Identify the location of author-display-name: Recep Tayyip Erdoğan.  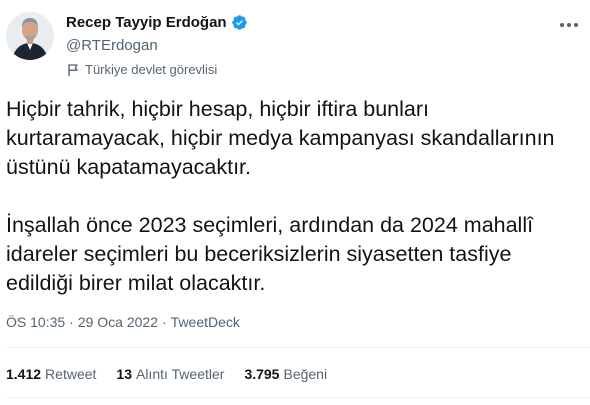
(146, 22).